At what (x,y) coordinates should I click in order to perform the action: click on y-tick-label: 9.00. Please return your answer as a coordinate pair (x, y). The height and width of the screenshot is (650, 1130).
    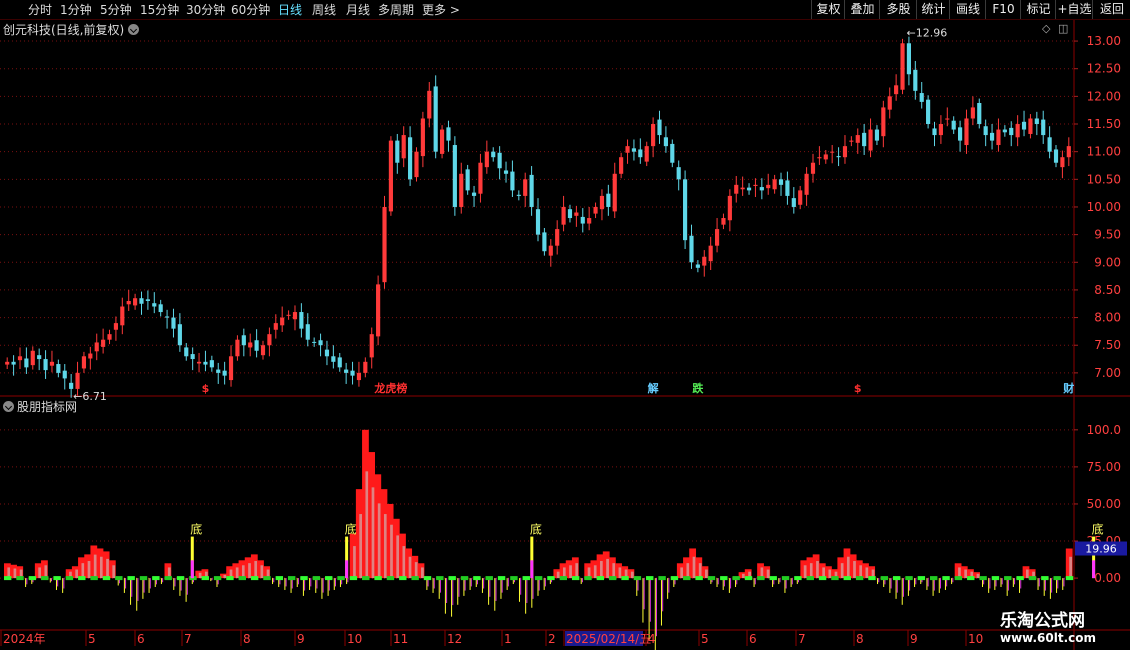
    Looking at the image, I should click on (1107, 262).